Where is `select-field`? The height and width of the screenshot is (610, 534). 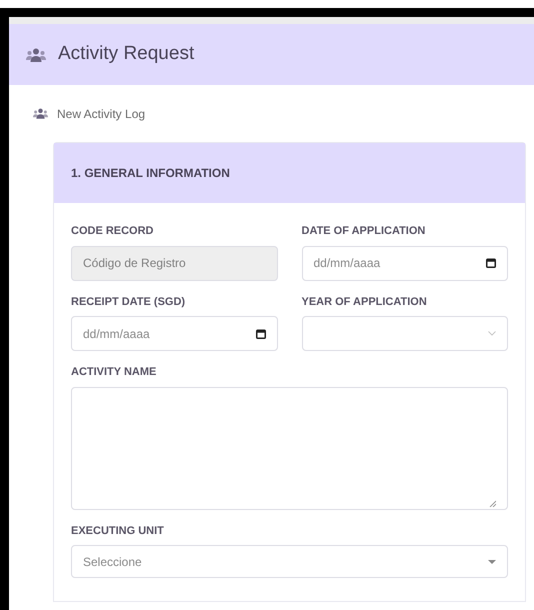 select-field is located at coordinates (405, 333).